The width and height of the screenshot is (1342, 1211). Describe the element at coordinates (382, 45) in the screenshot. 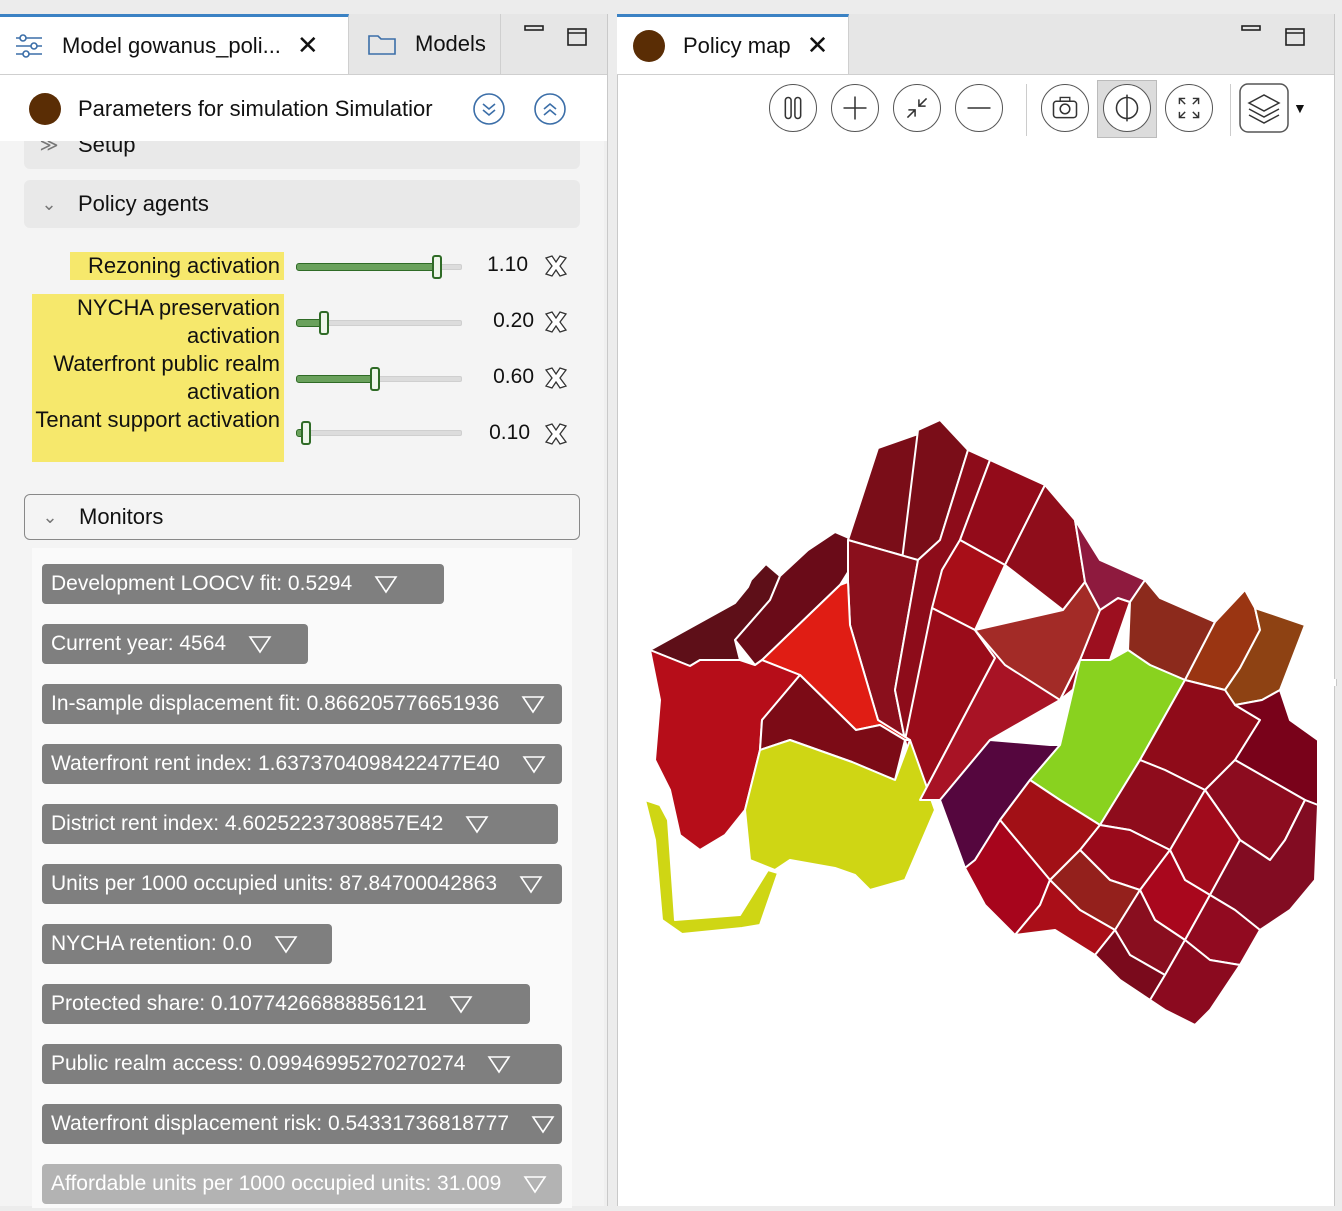

I see `folder-icon` at that location.